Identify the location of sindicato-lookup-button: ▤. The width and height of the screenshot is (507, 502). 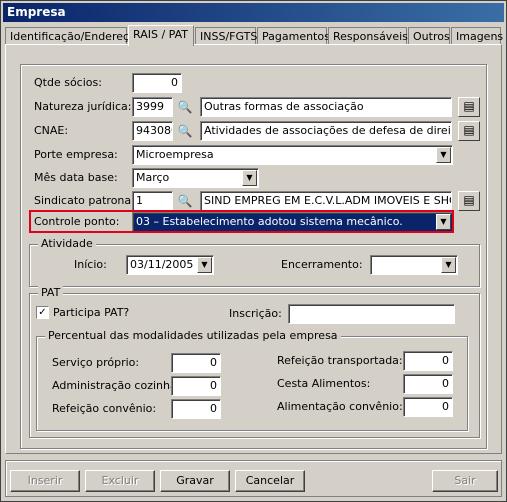
(469, 201).